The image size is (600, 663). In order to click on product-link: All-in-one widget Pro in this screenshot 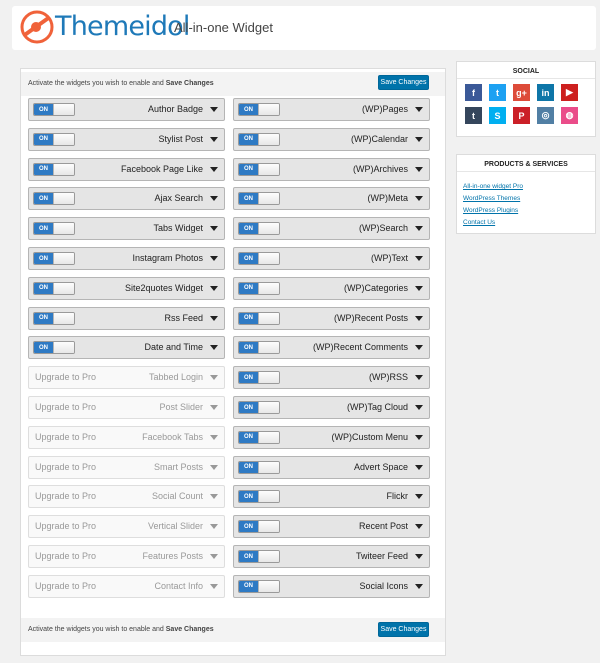, I will do `click(493, 187)`.